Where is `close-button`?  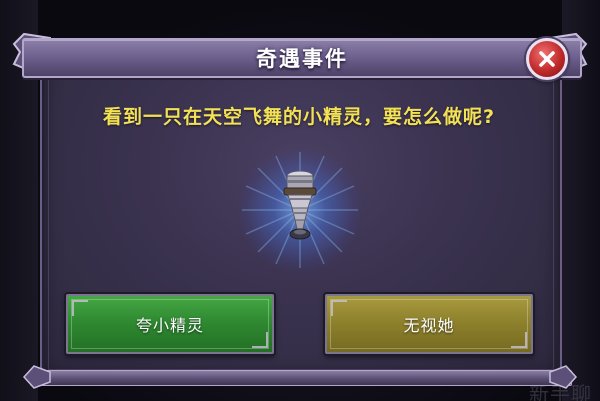 close-button is located at coordinates (547, 59).